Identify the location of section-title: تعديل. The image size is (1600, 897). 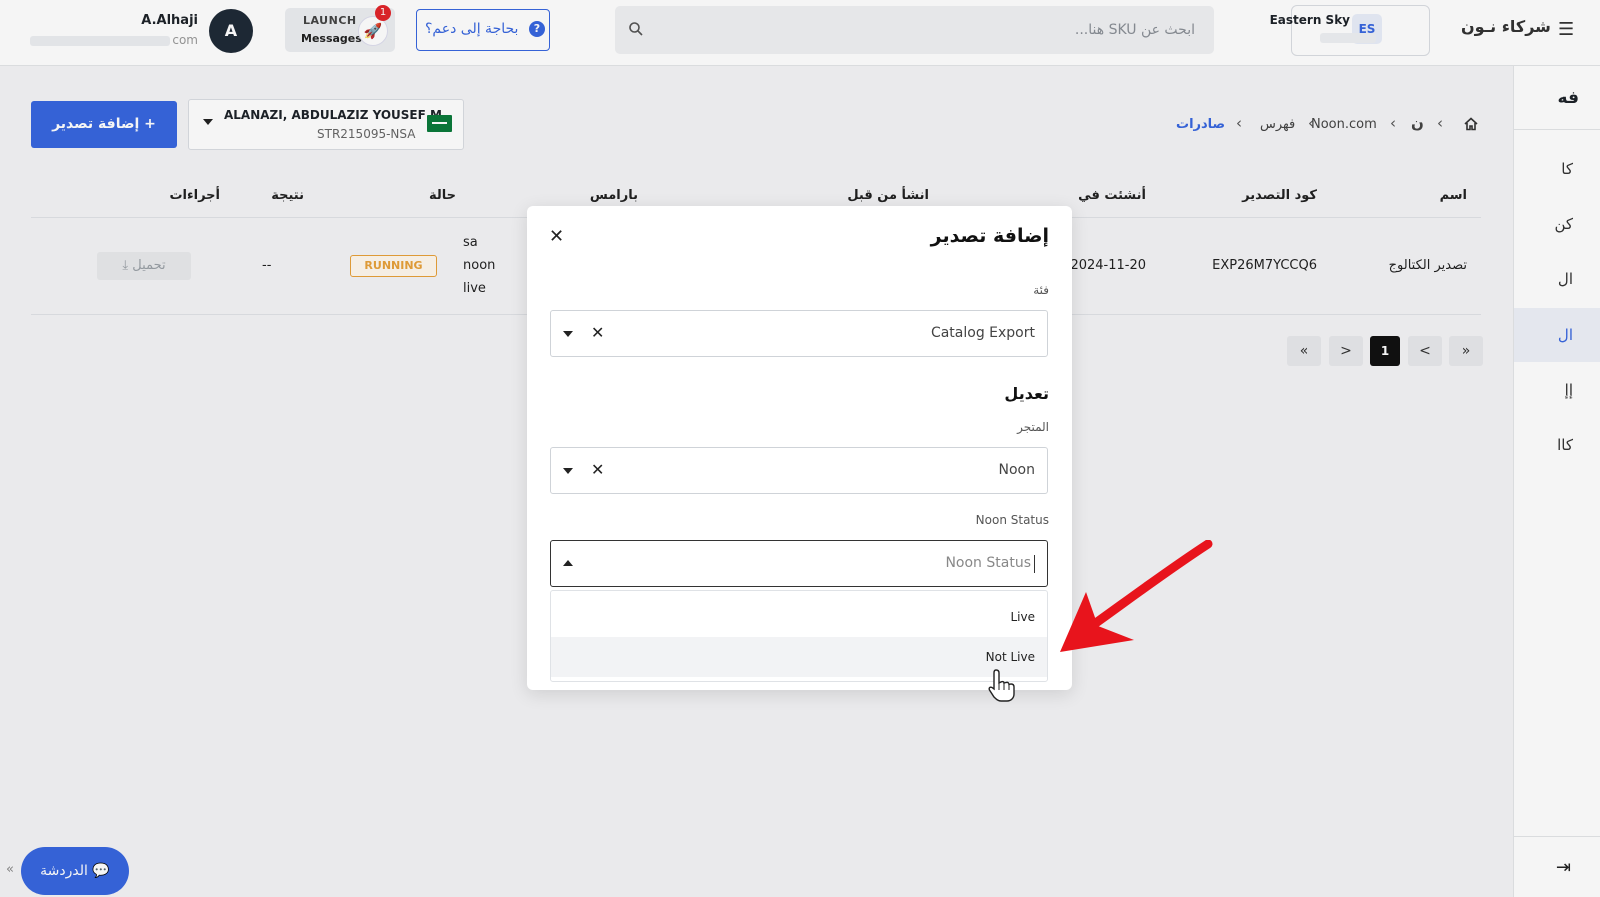
(1026, 393).